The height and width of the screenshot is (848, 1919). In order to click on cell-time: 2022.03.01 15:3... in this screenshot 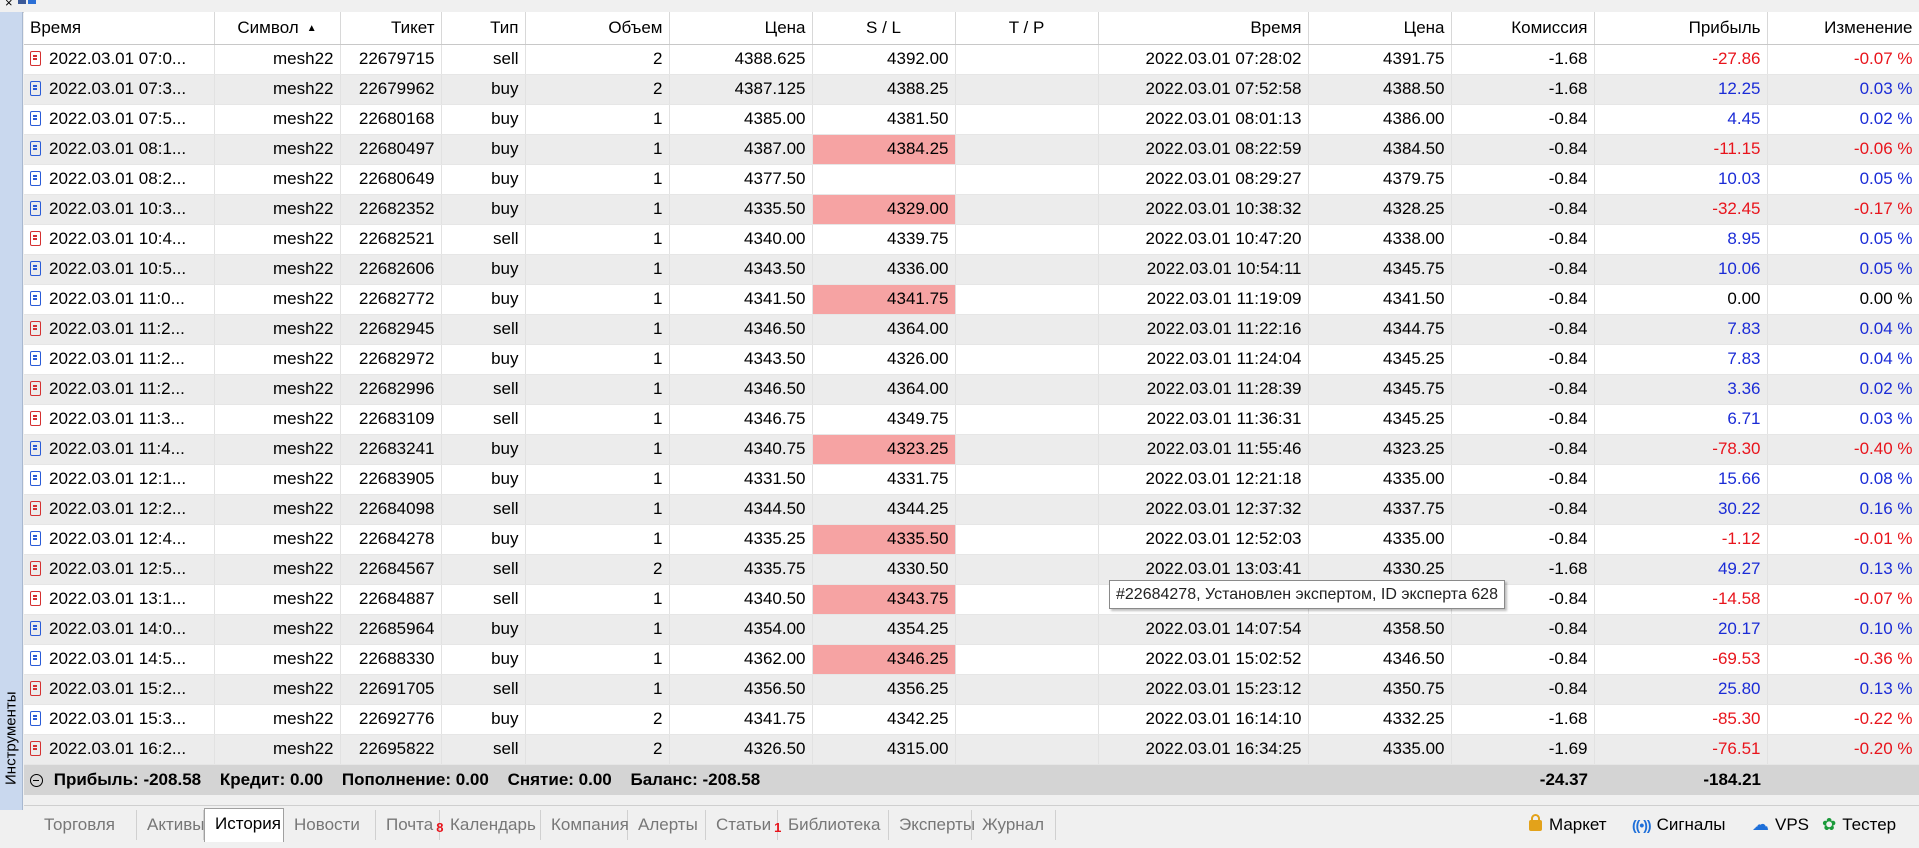, I will do `click(119, 719)`.